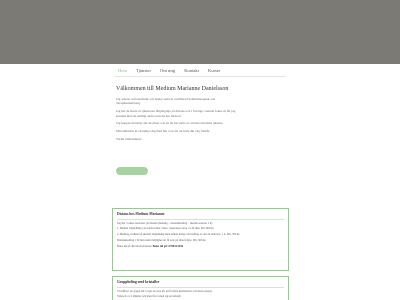 The height and width of the screenshot is (300, 400). Describe the element at coordinates (200, 76) in the screenshot. I see `nav-divider` at that location.